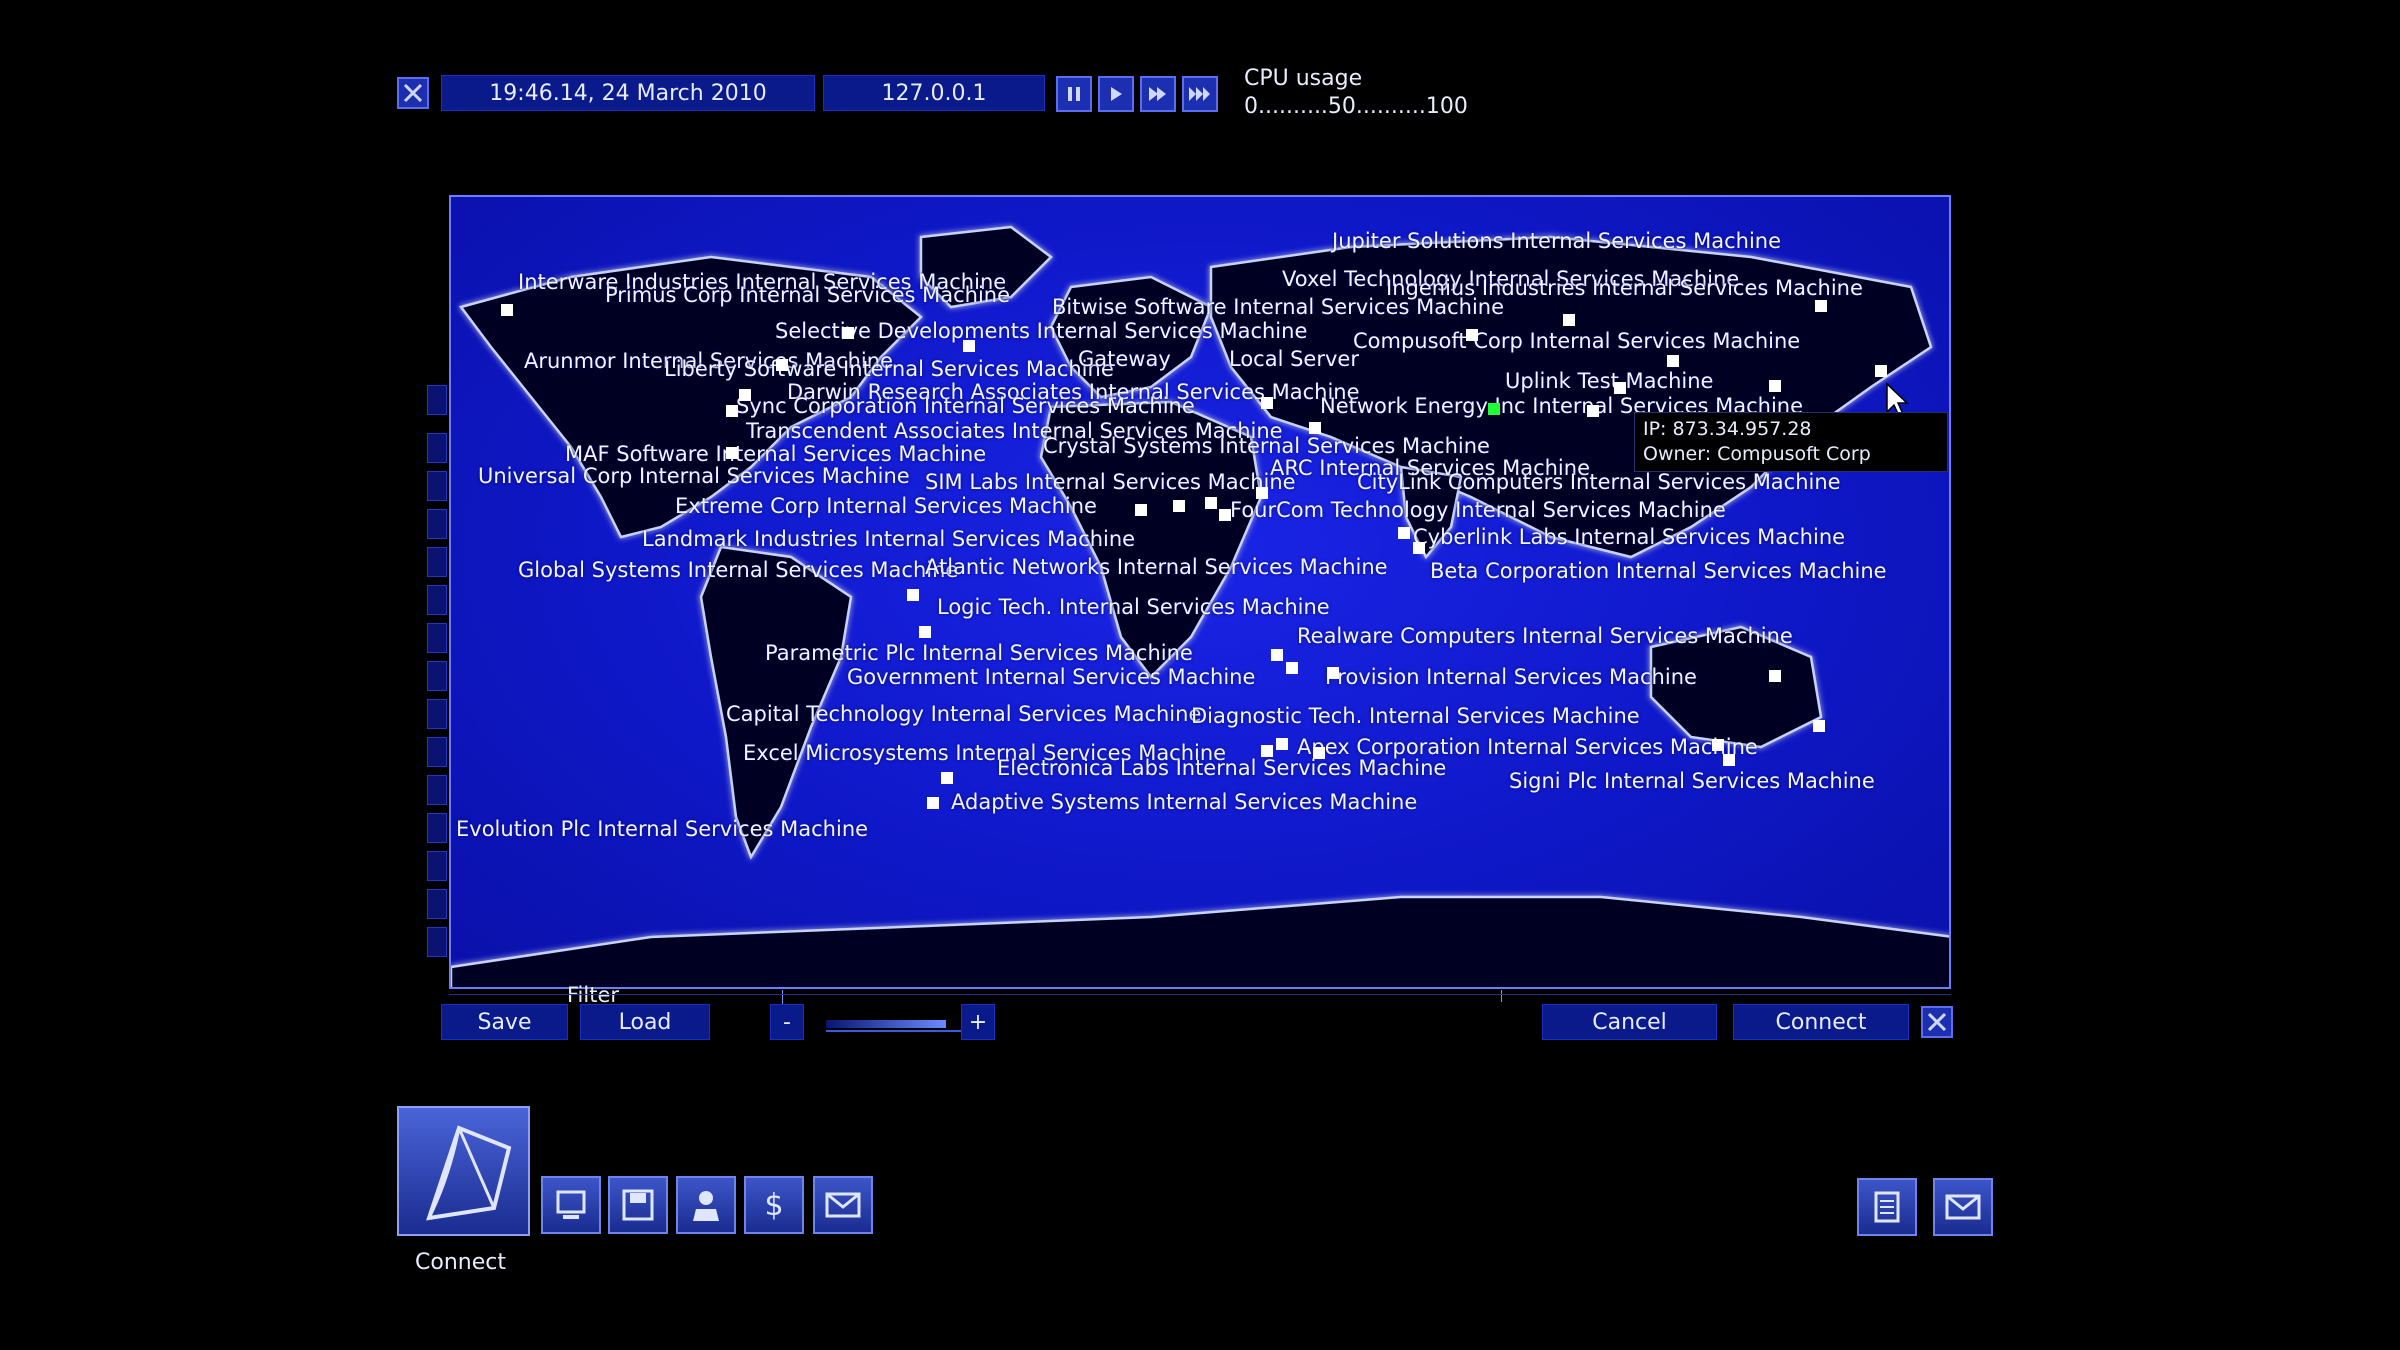 This screenshot has width=2400, height=1350. I want to click on server-label: Signi Plc Internal Services Machine, so click(1692, 781).